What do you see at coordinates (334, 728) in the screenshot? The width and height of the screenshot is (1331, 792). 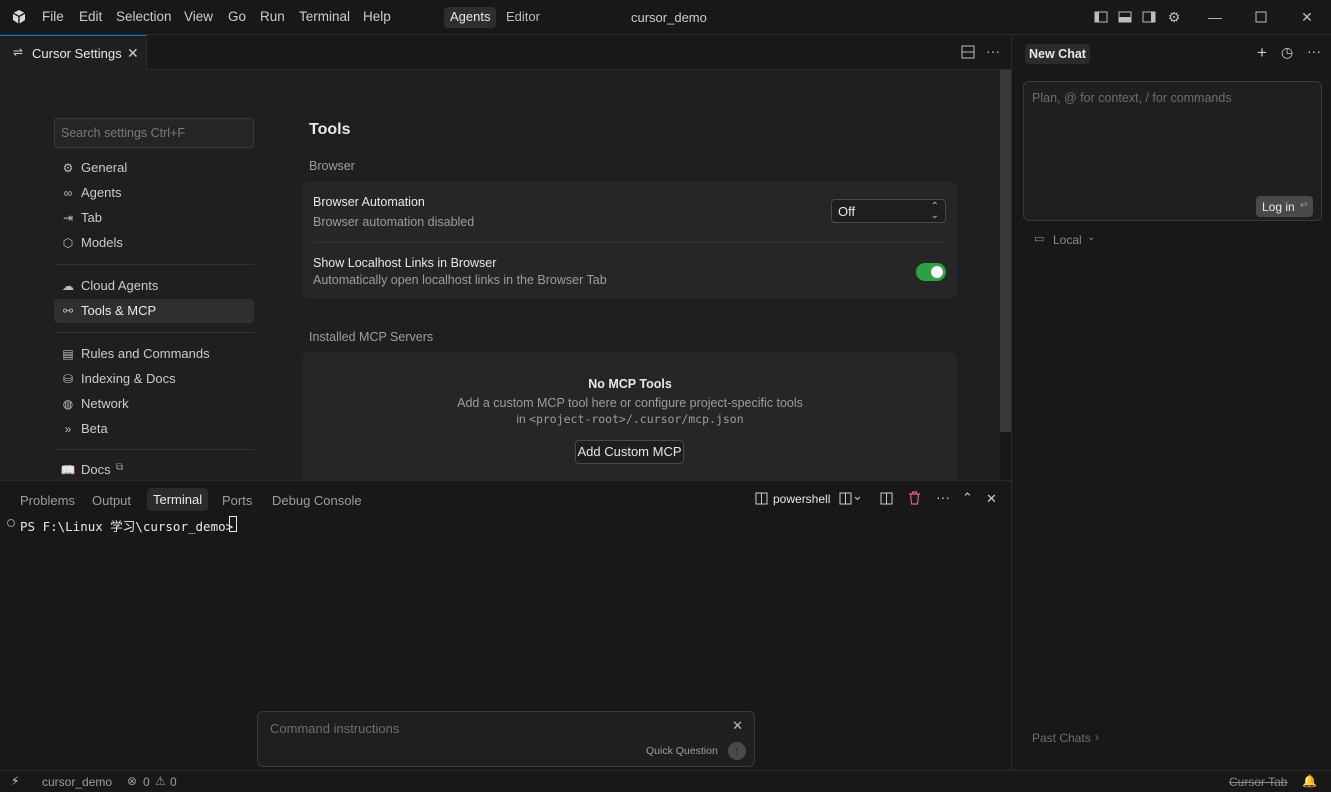 I see `command-instructions-input: Command instructions` at bounding box center [334, 728].